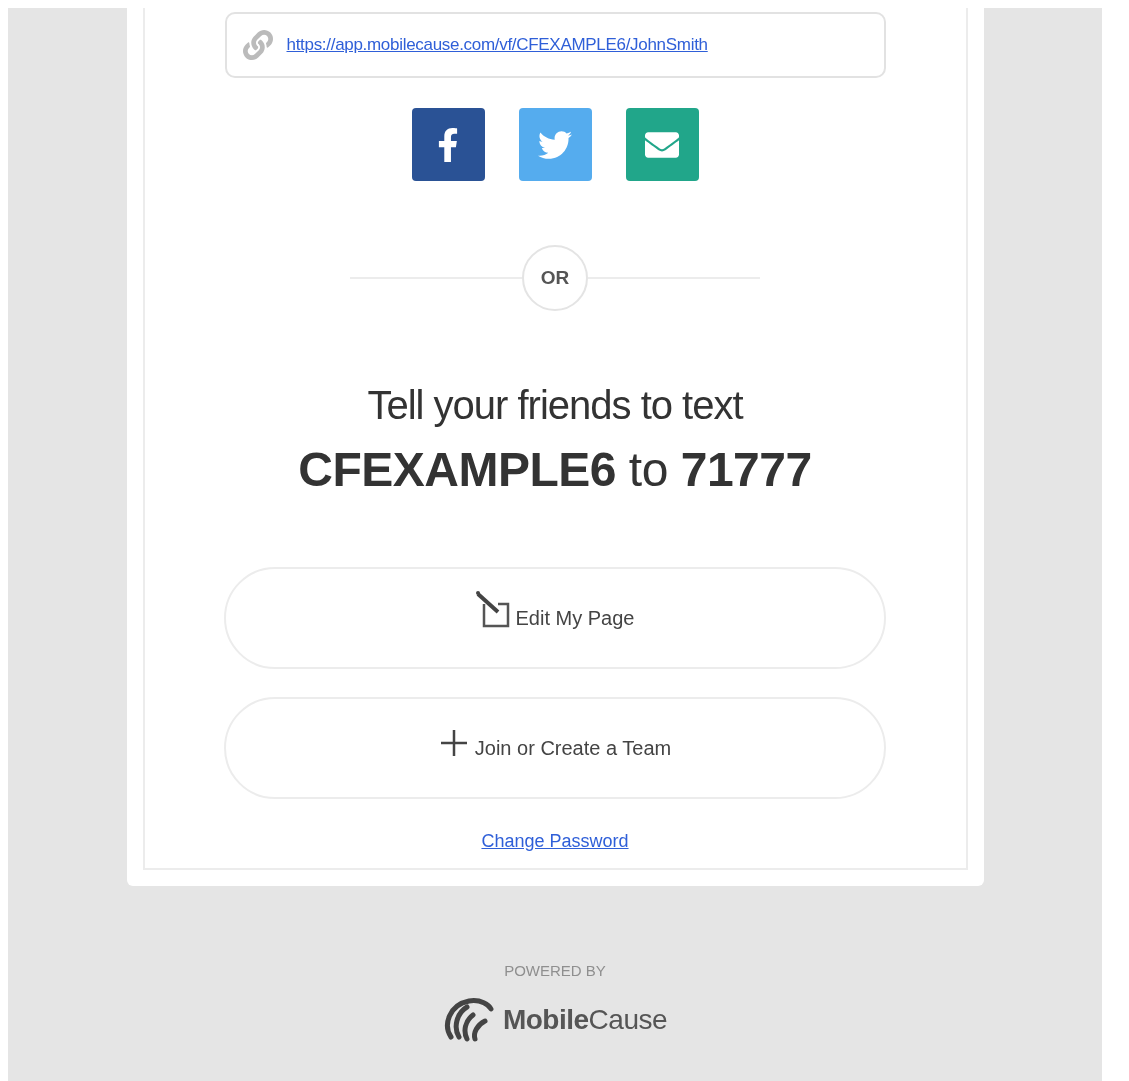 The image size is (1129, 1081). I want to click on logo-icon, so click(468, 1020).